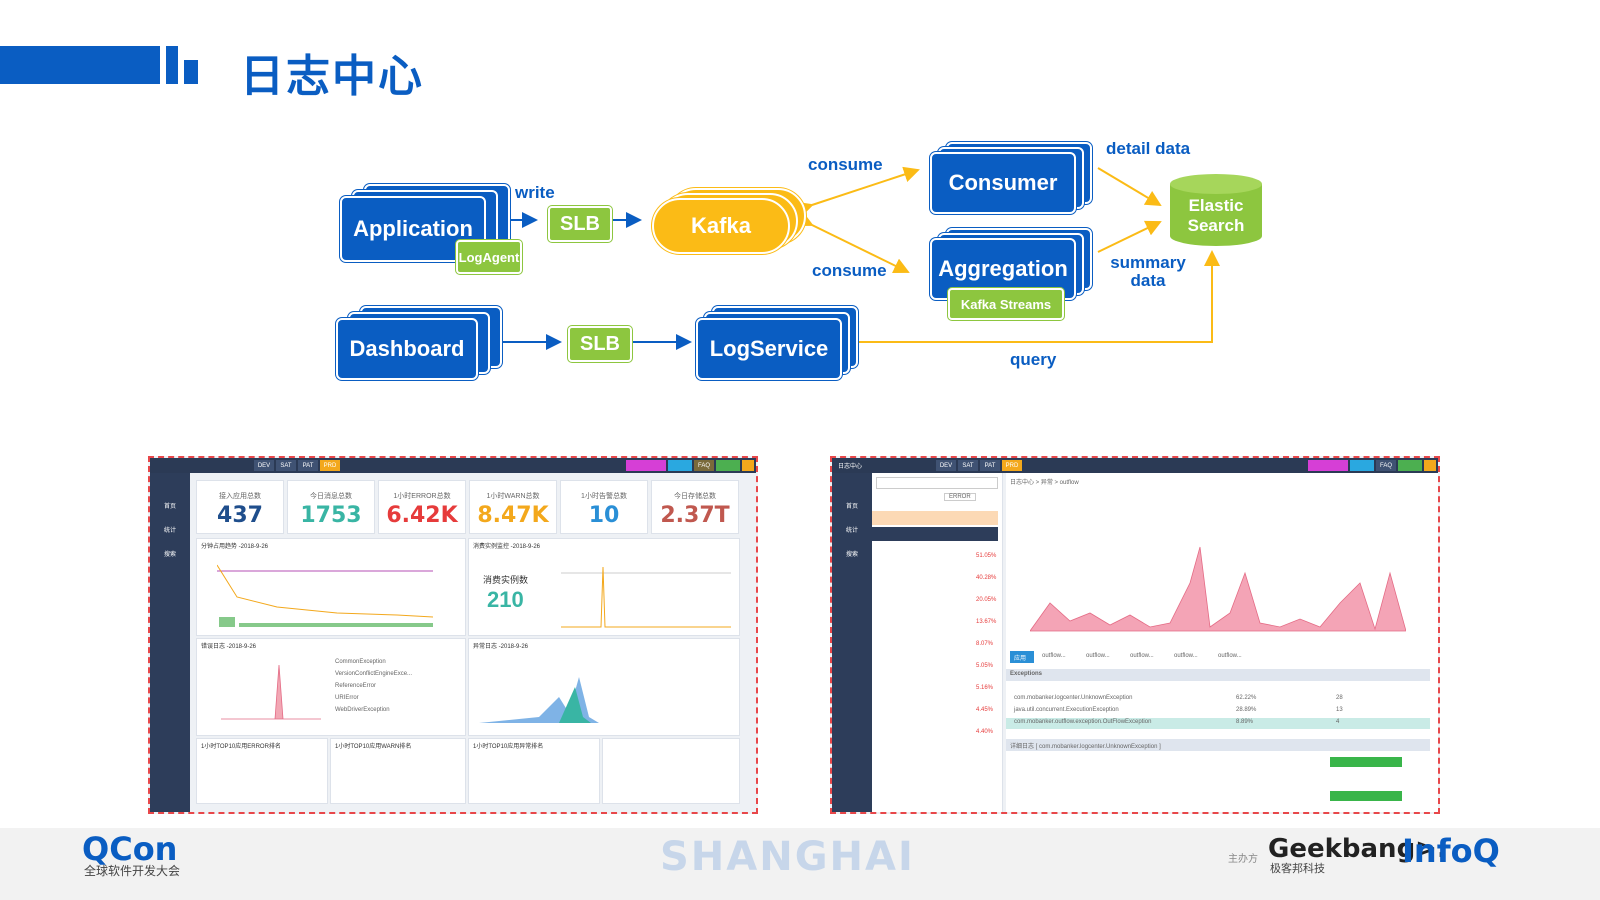 The width and height of the screenshot is (1600, 900). I want to click on stat-card: 1小时告警总数 10, so click(604, 507).